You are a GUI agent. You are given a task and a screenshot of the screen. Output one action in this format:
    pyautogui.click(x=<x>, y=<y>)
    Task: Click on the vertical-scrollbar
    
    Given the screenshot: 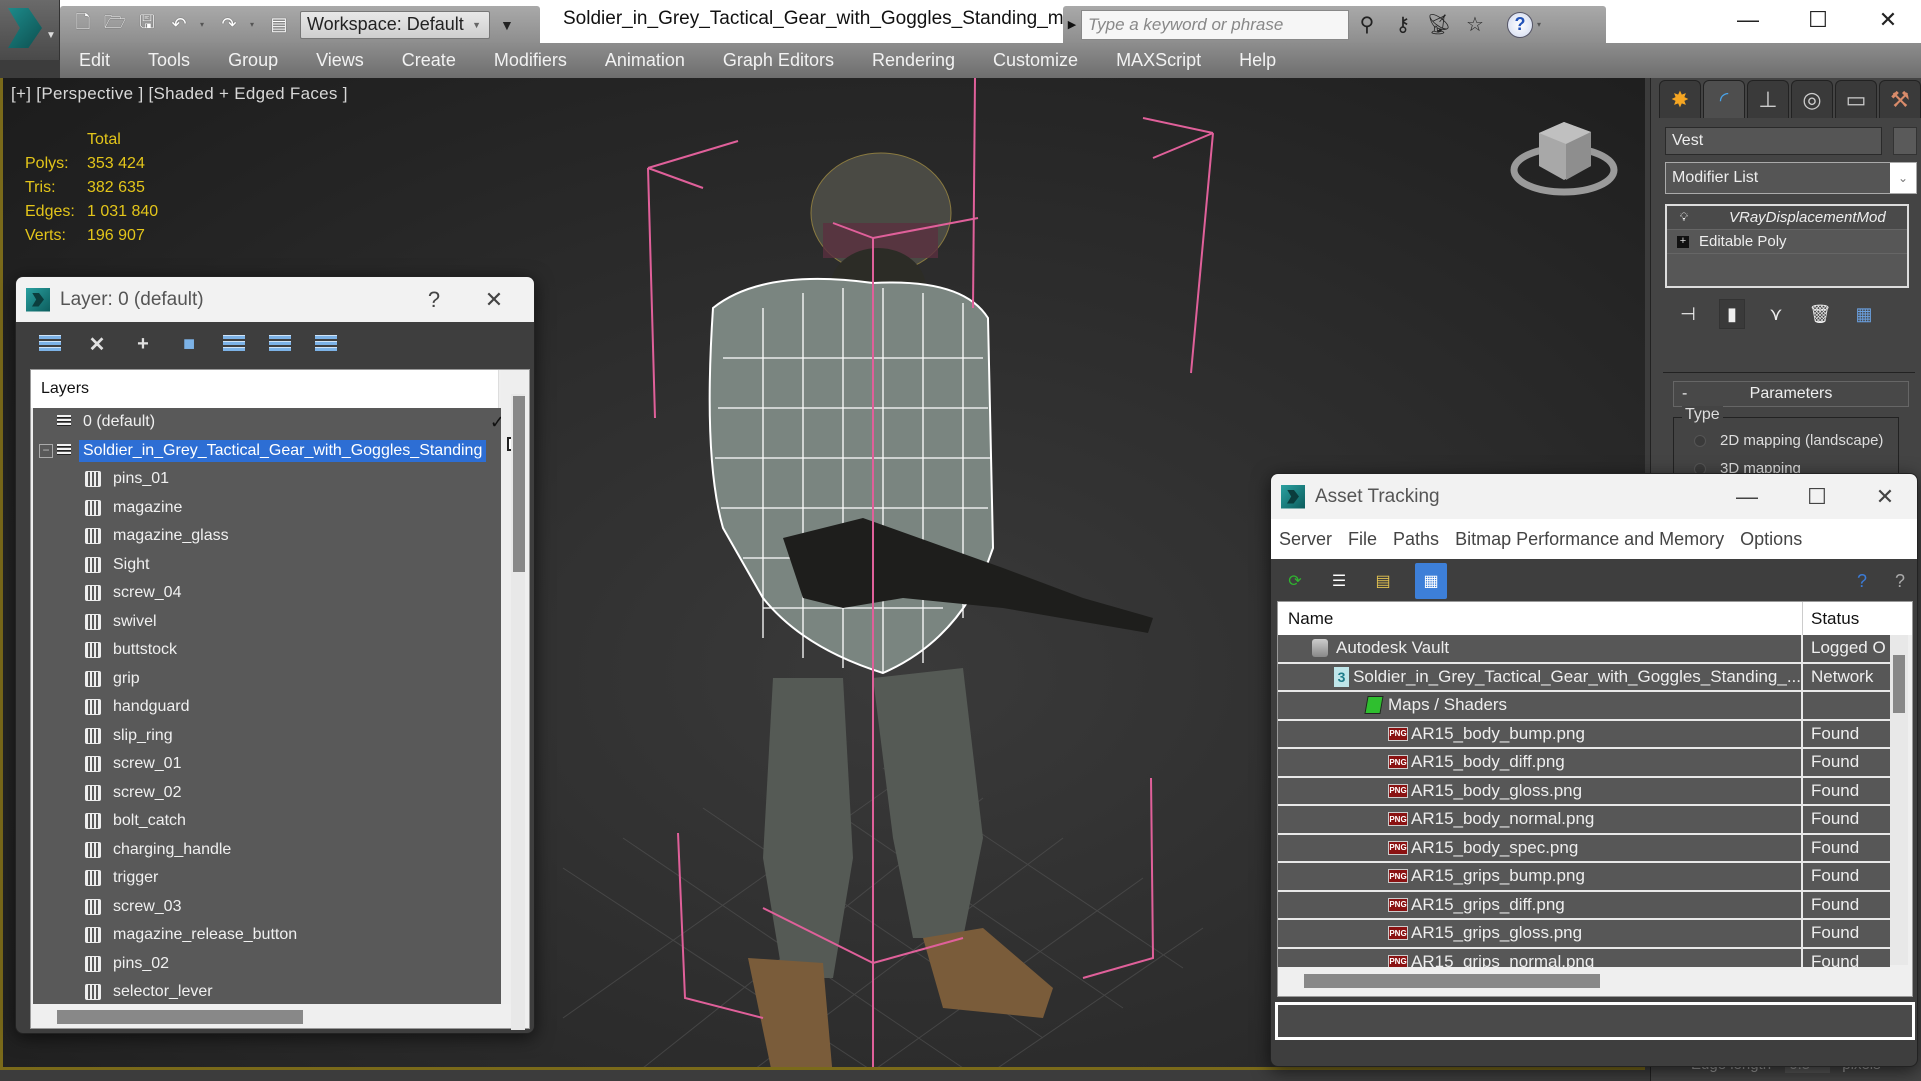 What is the action you would take?
    pyautogui.click(x=518, y=712)
    